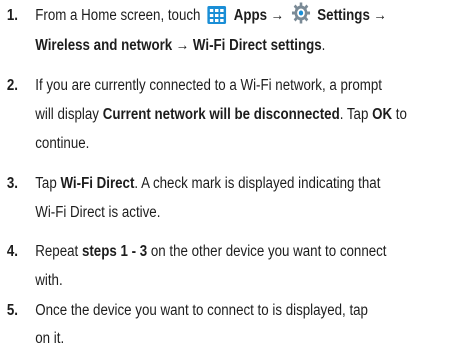 The image size is (473, 353). Describe the element at coordinates (12, 183) in the screenshot. I see `step-number: 3.` at that location.